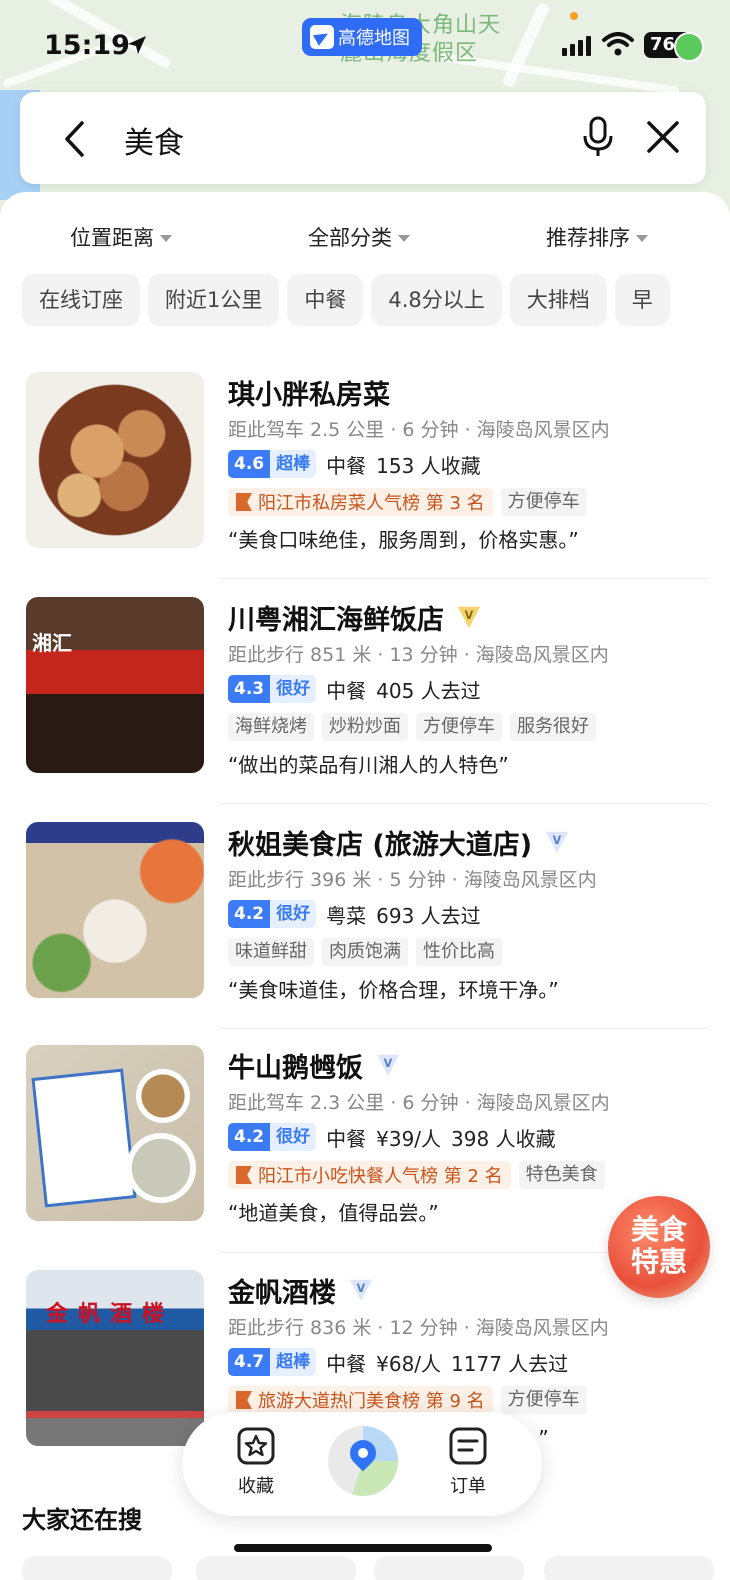 The image size is (730, 1580). I want to click on restaurant-name: 琪小胖私房菜, so click(309, 392).